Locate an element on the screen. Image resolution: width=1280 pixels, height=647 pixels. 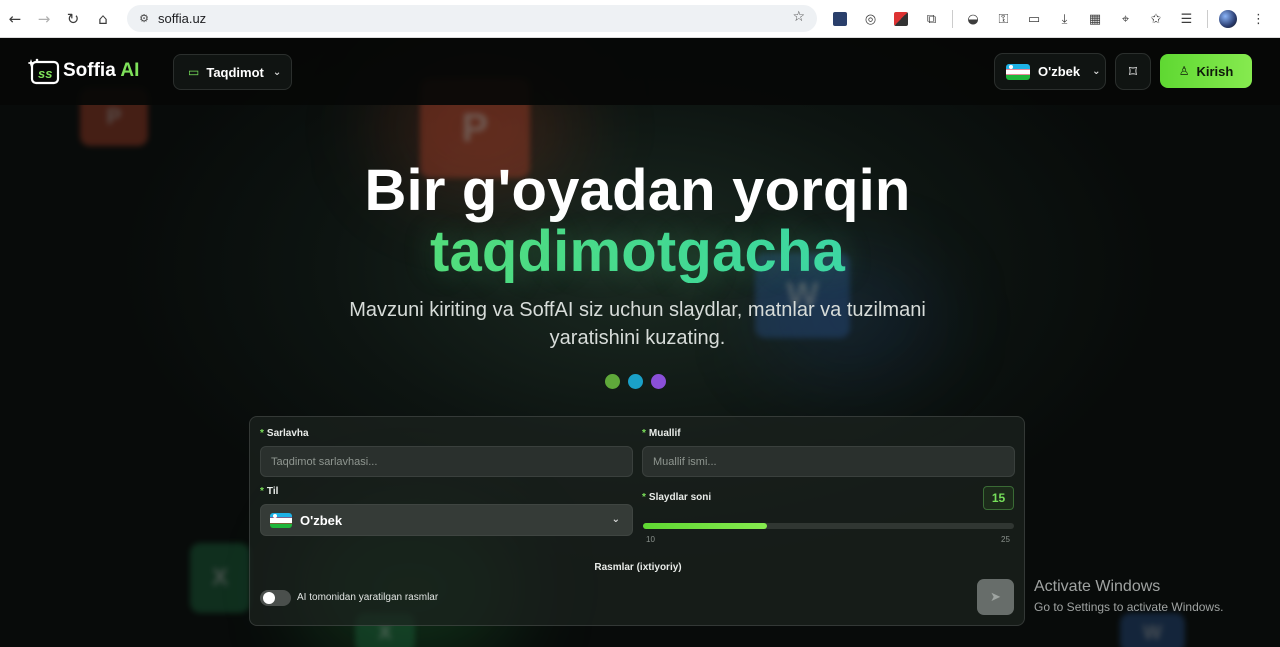
step-indicator is located at coordinates (639, 381).